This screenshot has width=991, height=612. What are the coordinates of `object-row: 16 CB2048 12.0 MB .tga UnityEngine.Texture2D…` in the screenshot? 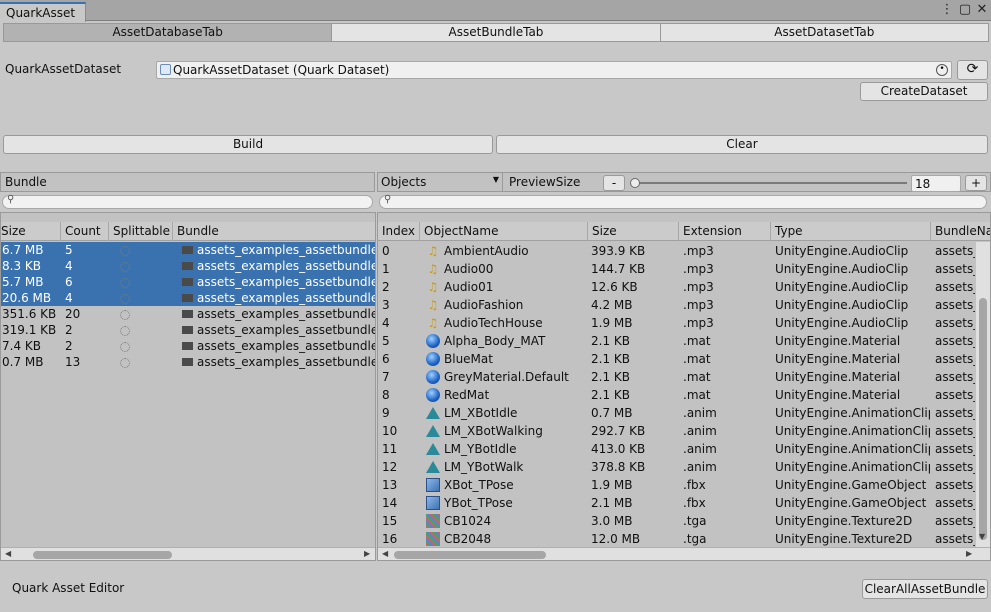 It's located at (677, 539).